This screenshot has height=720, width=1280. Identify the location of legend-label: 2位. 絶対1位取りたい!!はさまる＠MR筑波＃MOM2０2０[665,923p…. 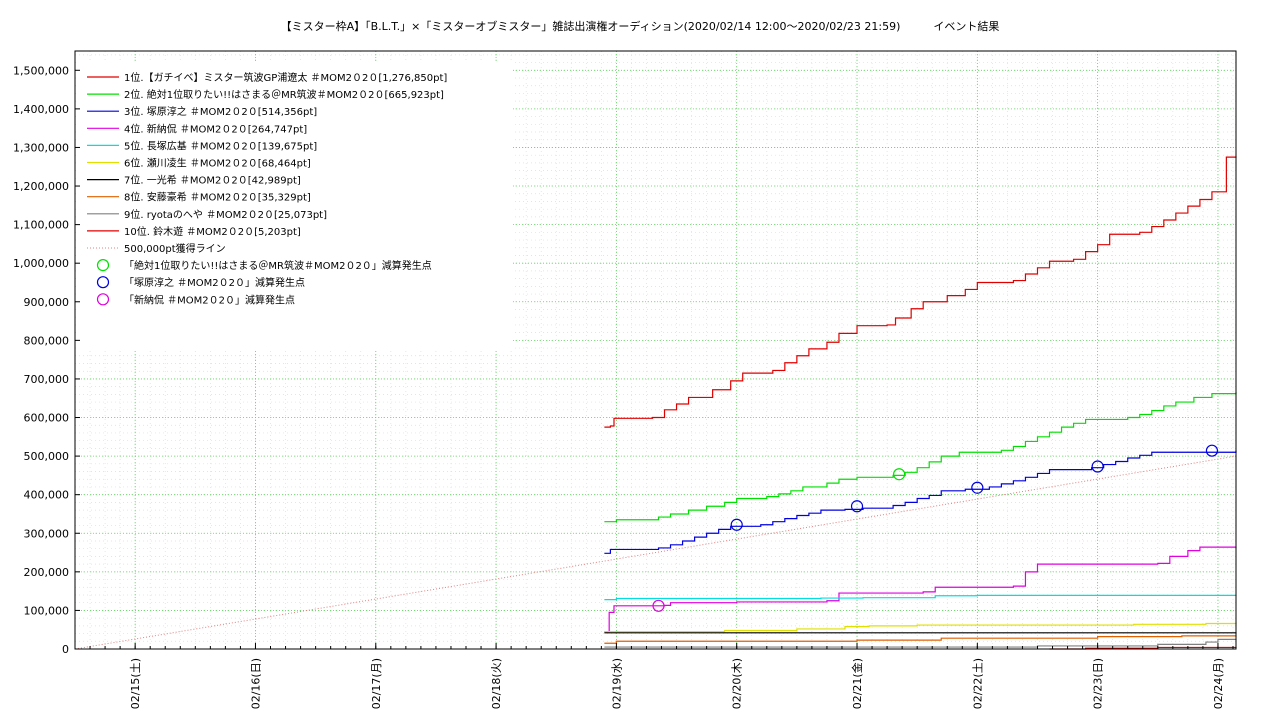
(284, 94).